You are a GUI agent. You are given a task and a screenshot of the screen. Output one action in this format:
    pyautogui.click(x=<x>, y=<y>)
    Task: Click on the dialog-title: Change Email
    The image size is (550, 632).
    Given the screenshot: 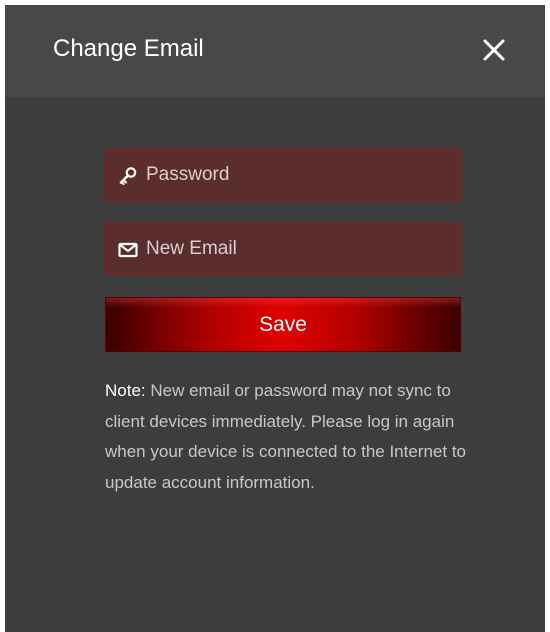 What is the action you would take?
    pyautogui.click(x=128, y=48)
    